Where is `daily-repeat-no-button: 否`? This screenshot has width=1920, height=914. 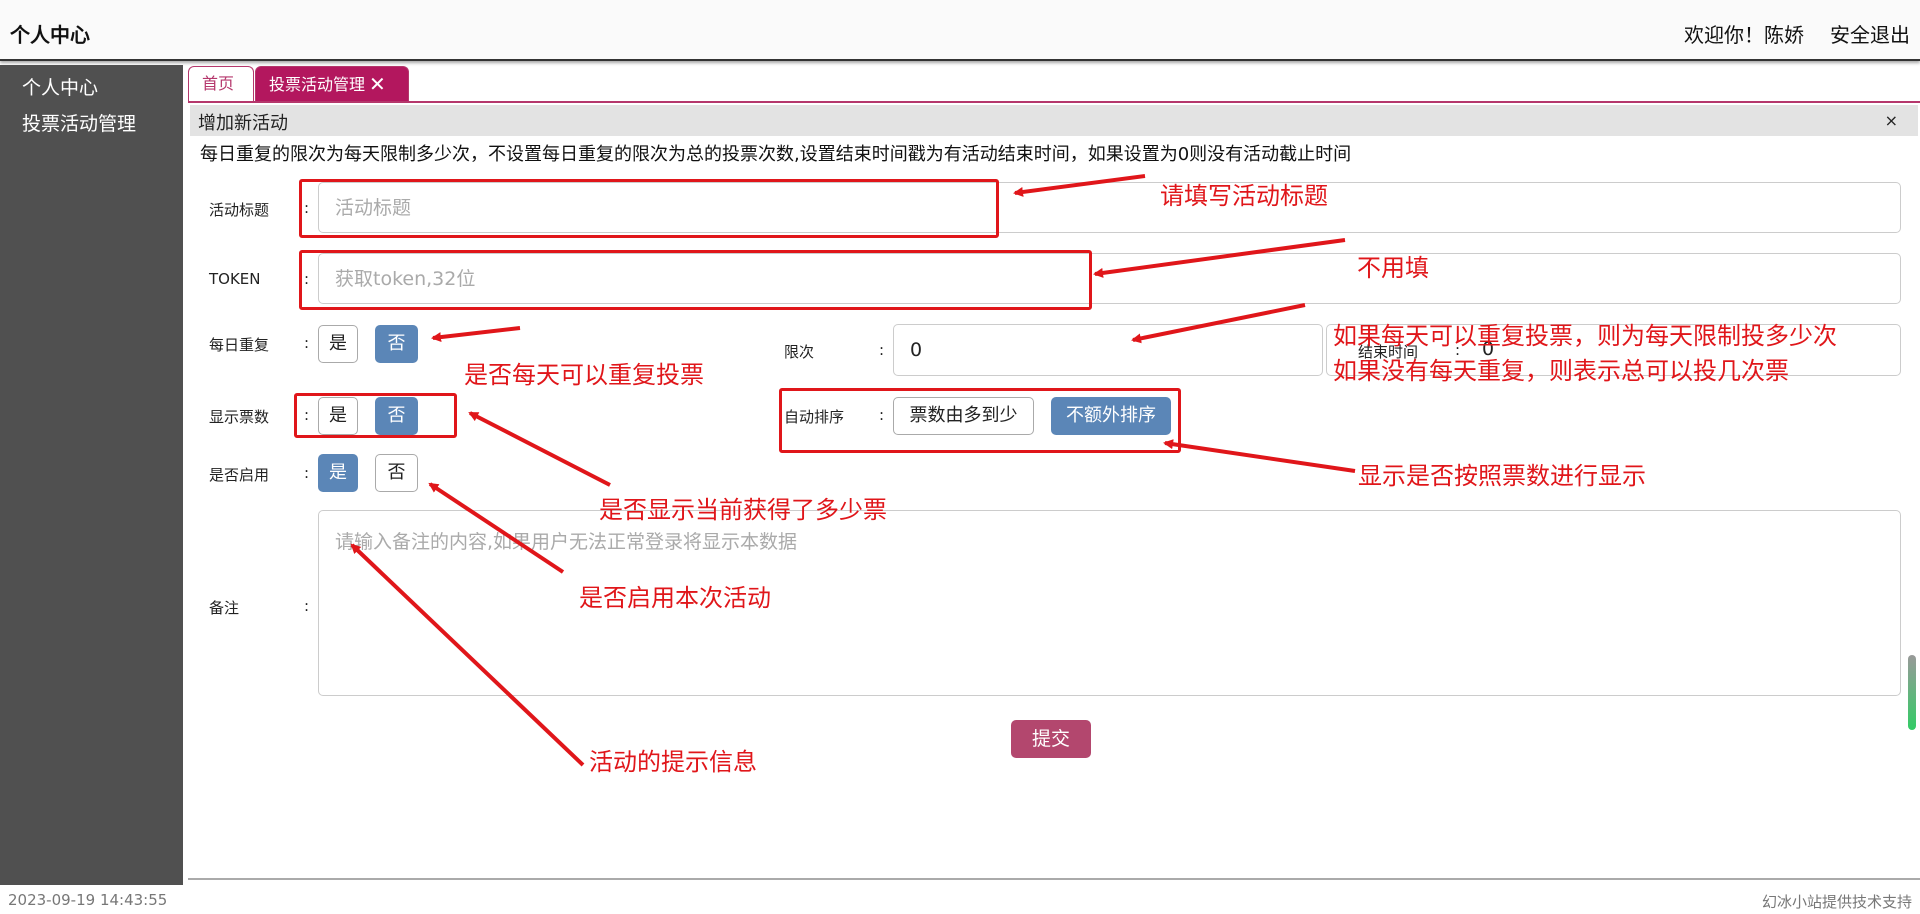 daily-repeat-no-button: 否 is located at coordinates (396, 344).